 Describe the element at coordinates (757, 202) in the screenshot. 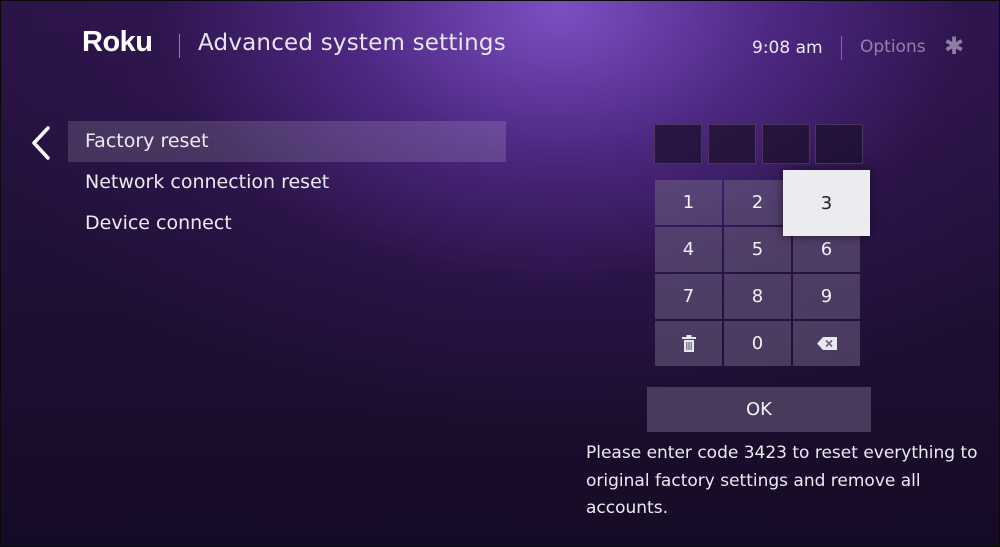

I see `key-2: 2` at that location.